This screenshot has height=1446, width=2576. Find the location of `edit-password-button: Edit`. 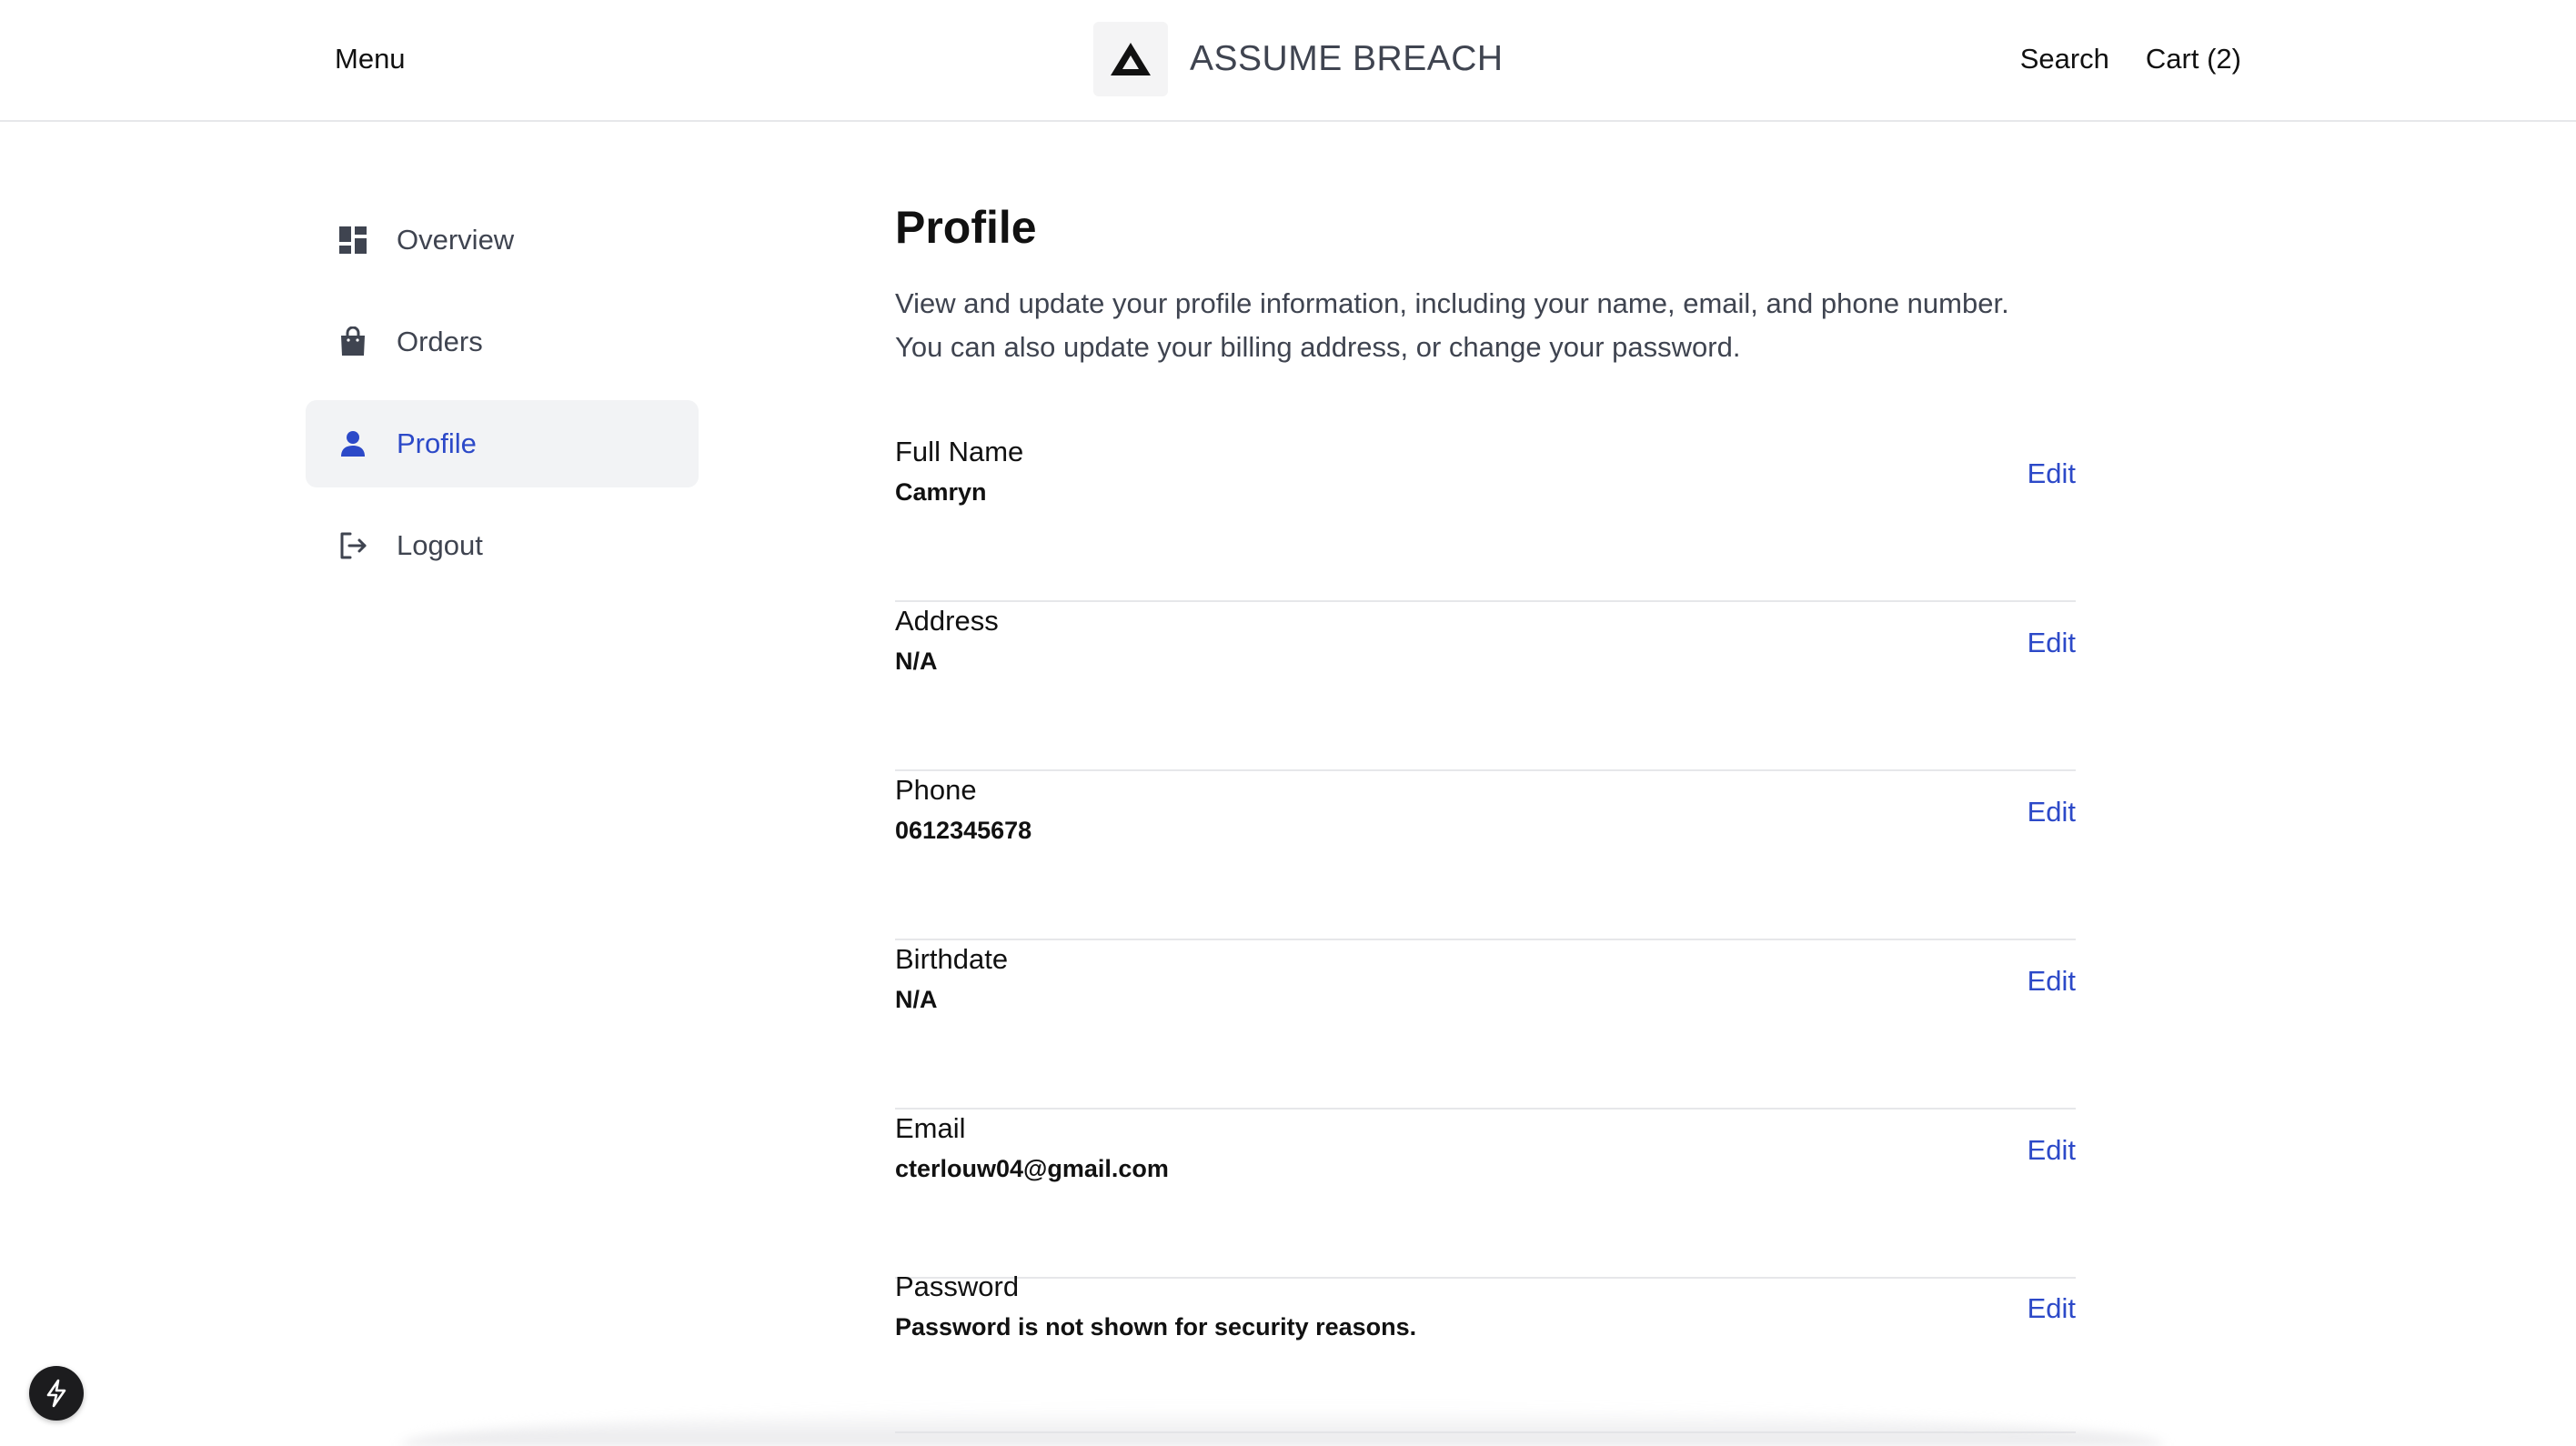

edit-password-button: Edit is located at coordinates (2052, 1309).